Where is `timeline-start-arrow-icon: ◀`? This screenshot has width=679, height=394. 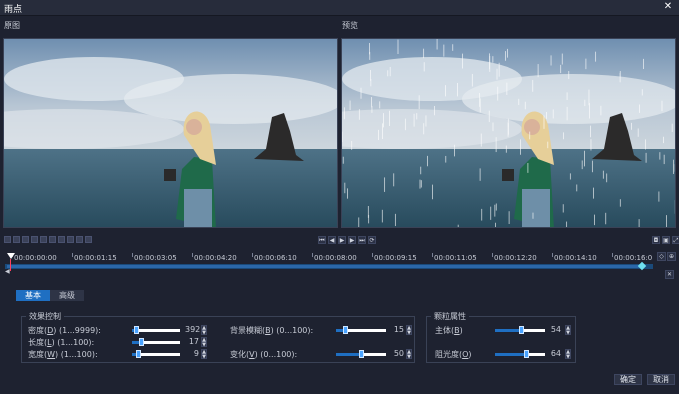
timeline-start-arrow-icon: ◀ is located at coordinates (7, 271).